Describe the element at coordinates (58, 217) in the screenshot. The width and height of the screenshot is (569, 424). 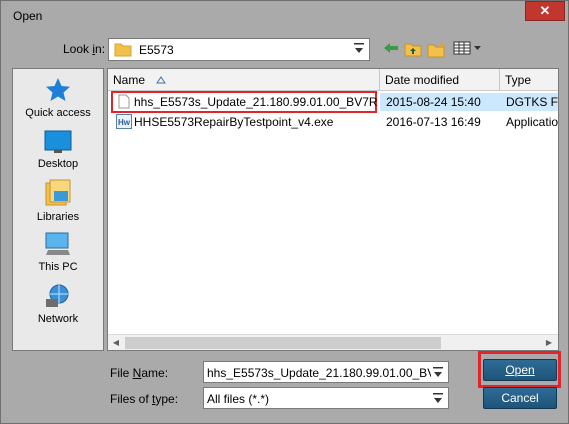
I see `place-label: Libraries` at that location.